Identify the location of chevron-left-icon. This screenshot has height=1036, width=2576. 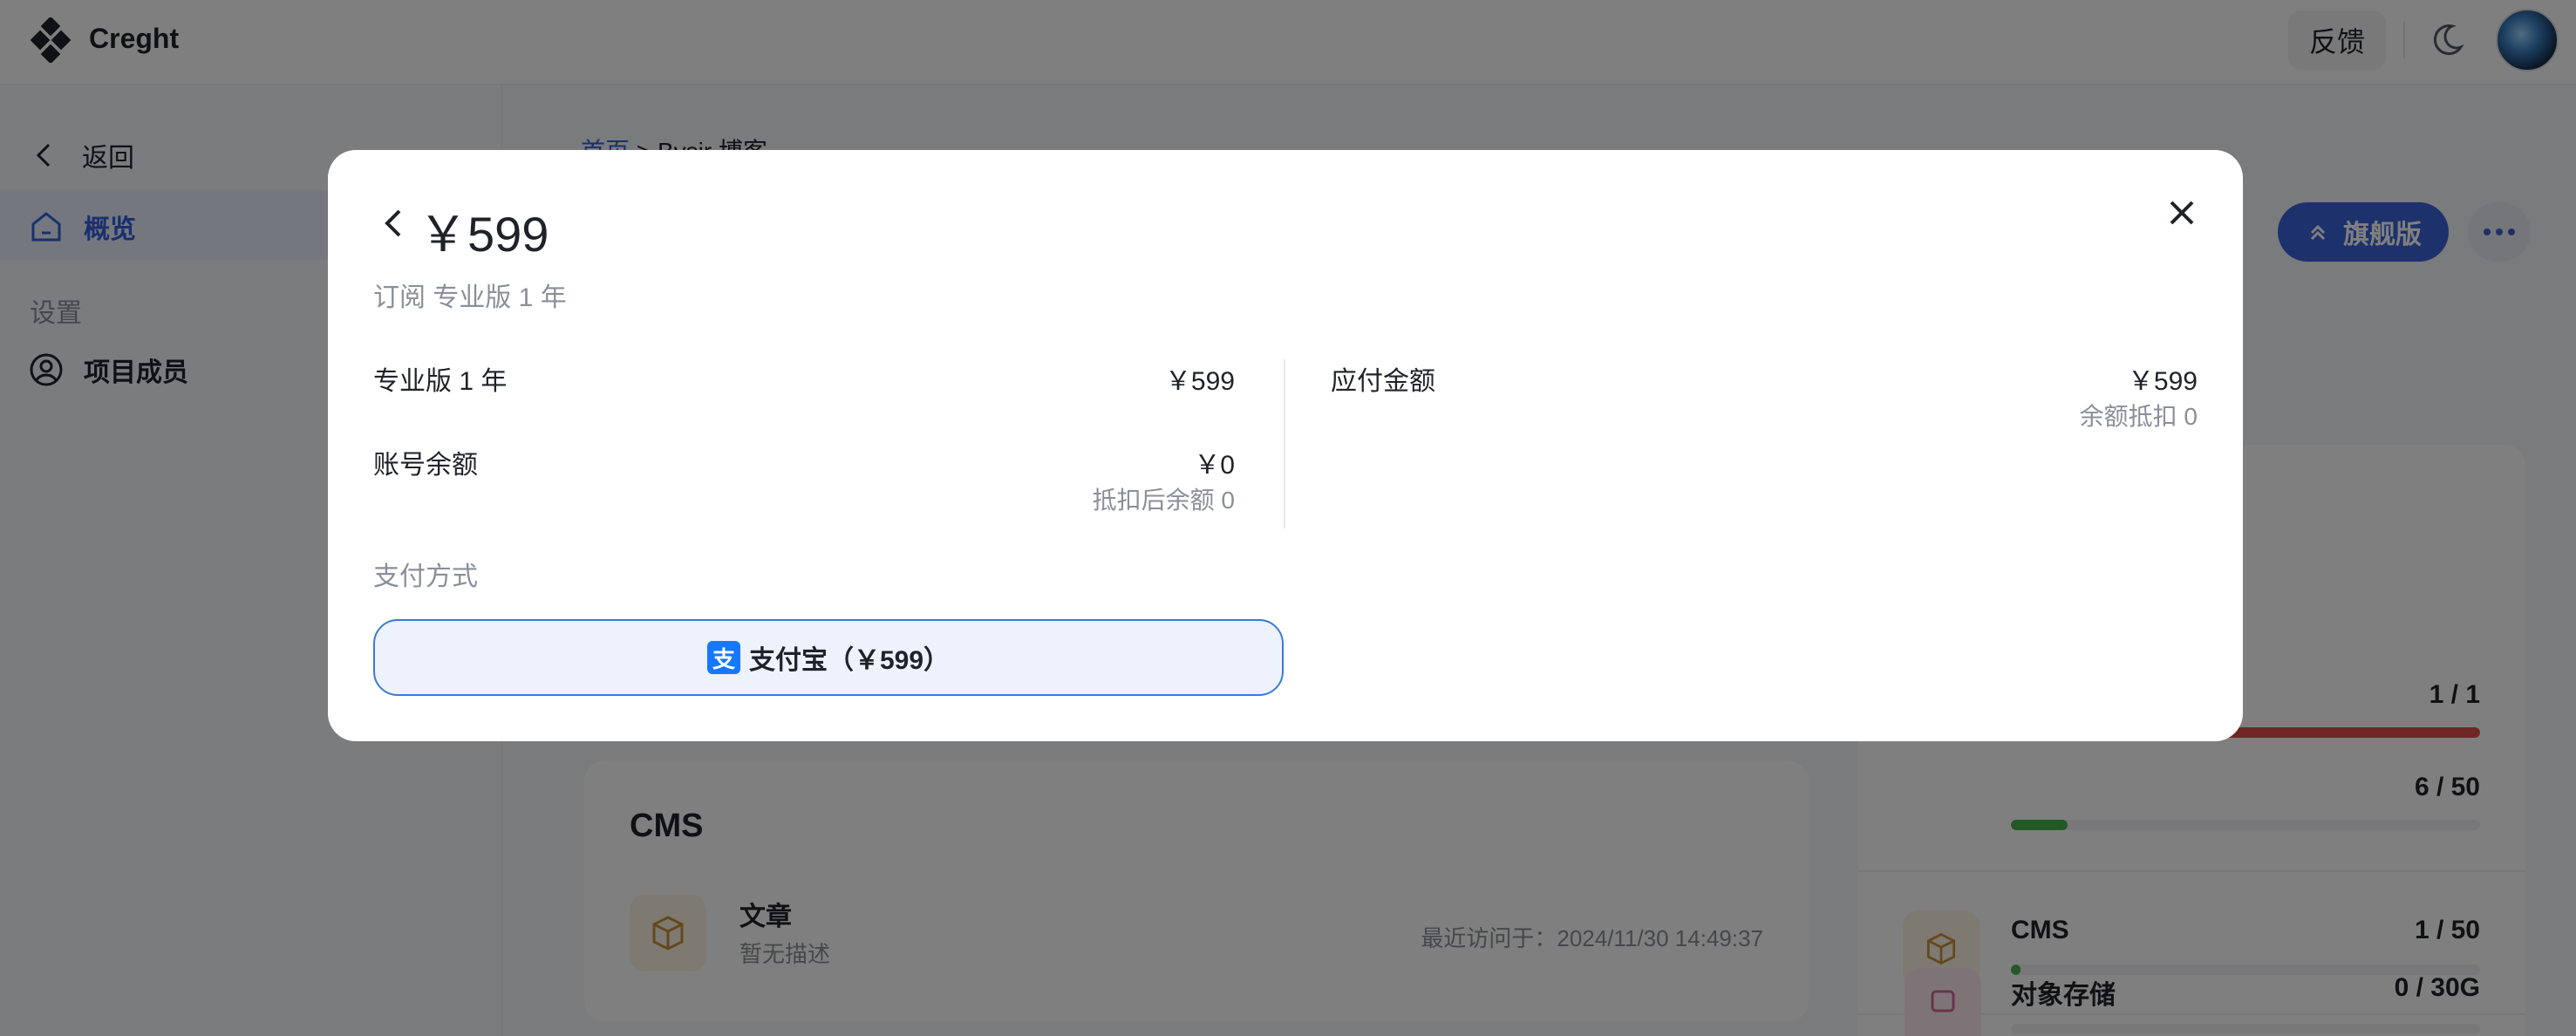
(394, 223).